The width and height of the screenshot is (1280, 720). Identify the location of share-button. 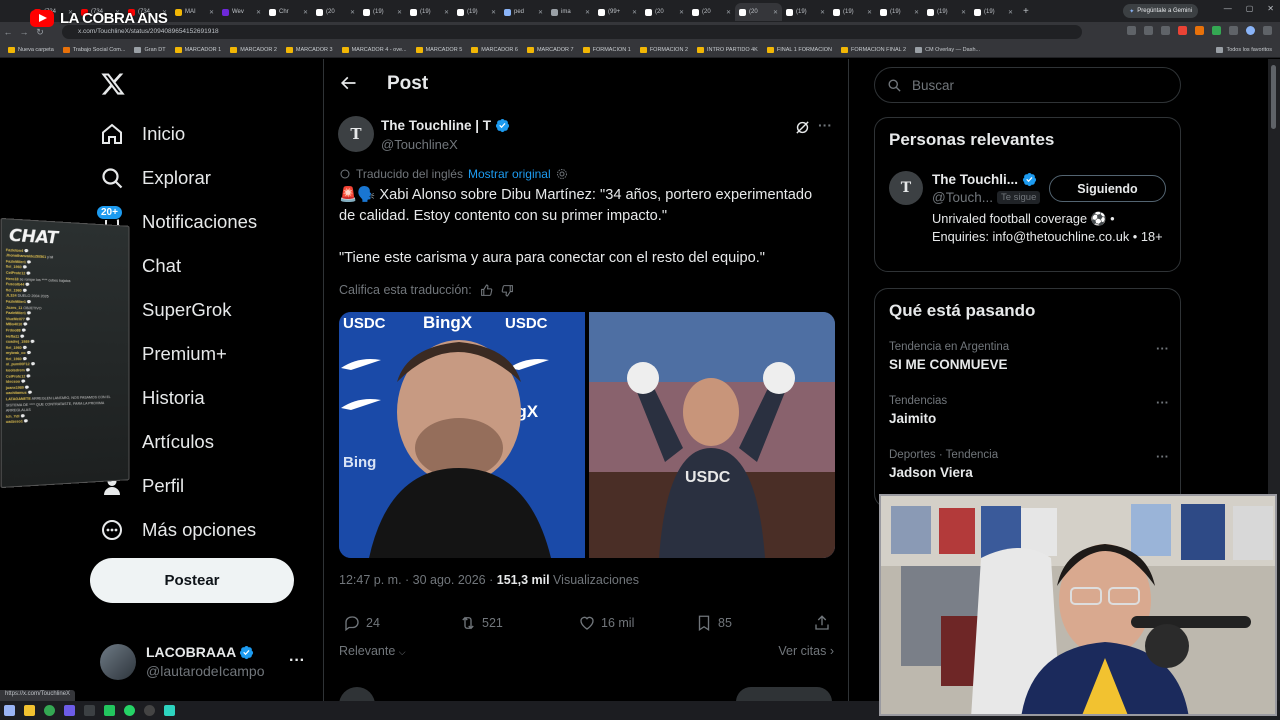
(822, 623).